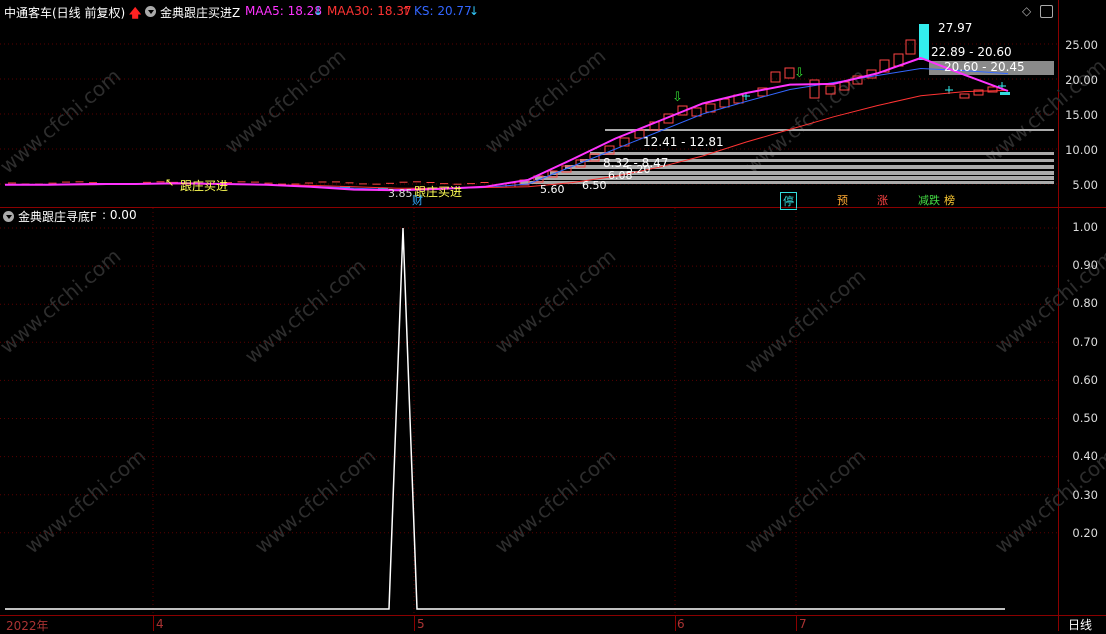 The width and height of the screenshot is (1106, 634). I want to click on band-label-6: 5.20, so click(638, 169).